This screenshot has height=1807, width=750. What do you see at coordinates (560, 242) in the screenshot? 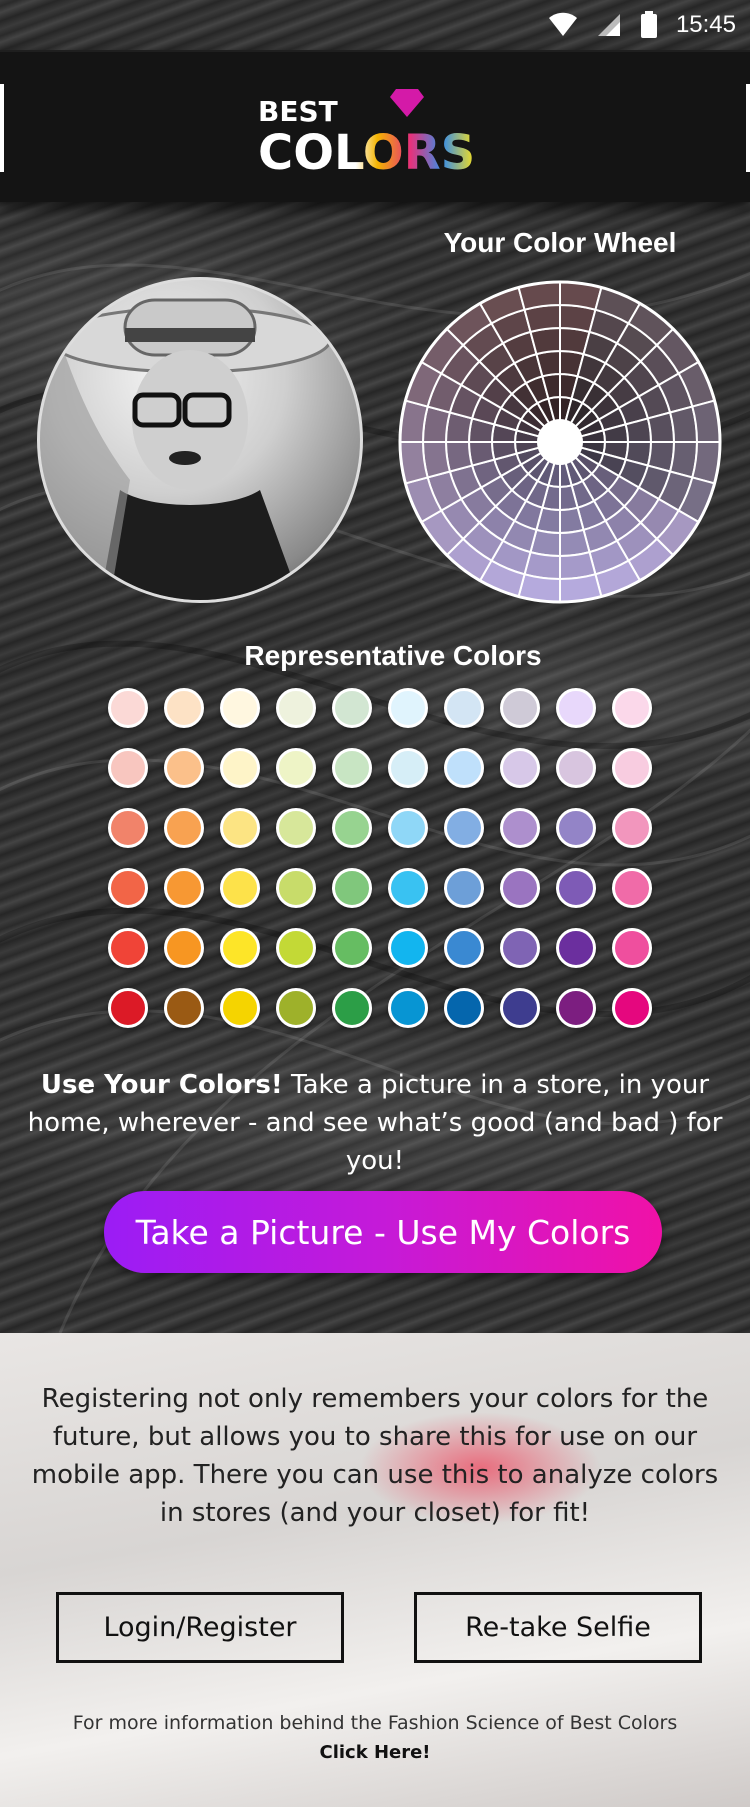
I see `color-wheel-title: Your Color Wheel` at bounding box center [560, 242].